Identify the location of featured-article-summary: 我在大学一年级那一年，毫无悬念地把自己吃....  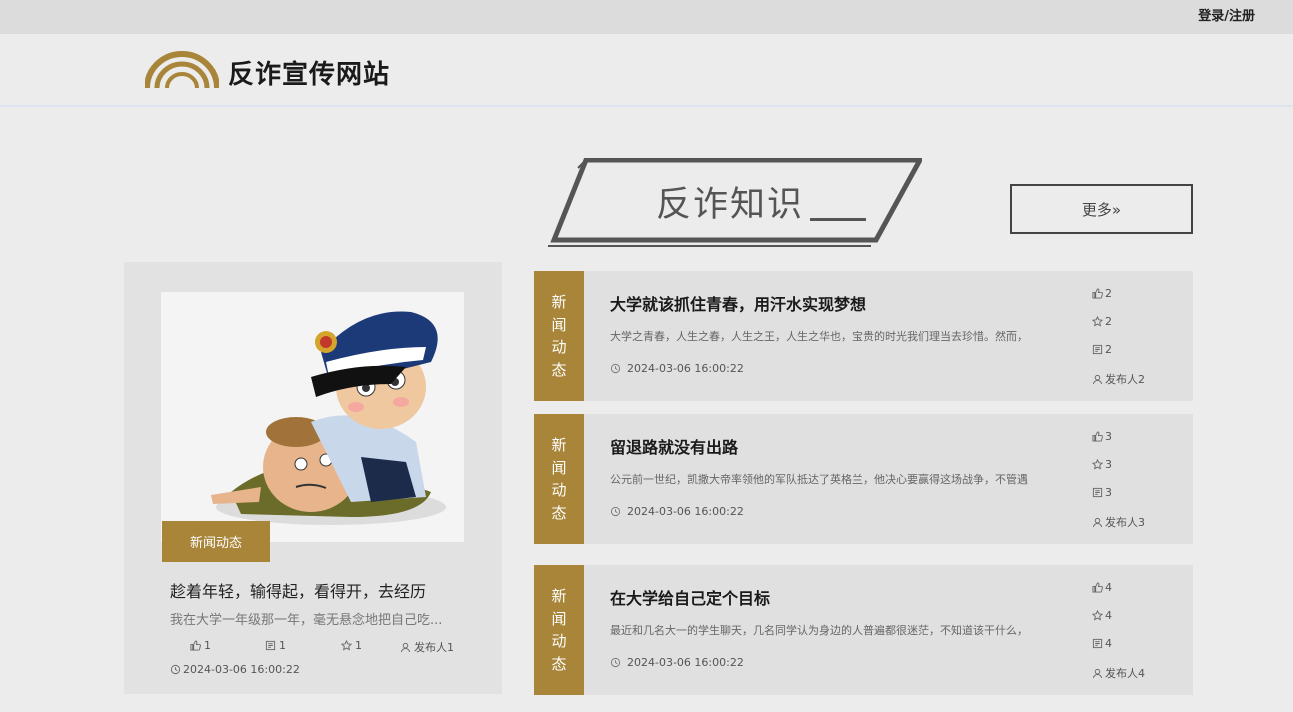
(306, 620).